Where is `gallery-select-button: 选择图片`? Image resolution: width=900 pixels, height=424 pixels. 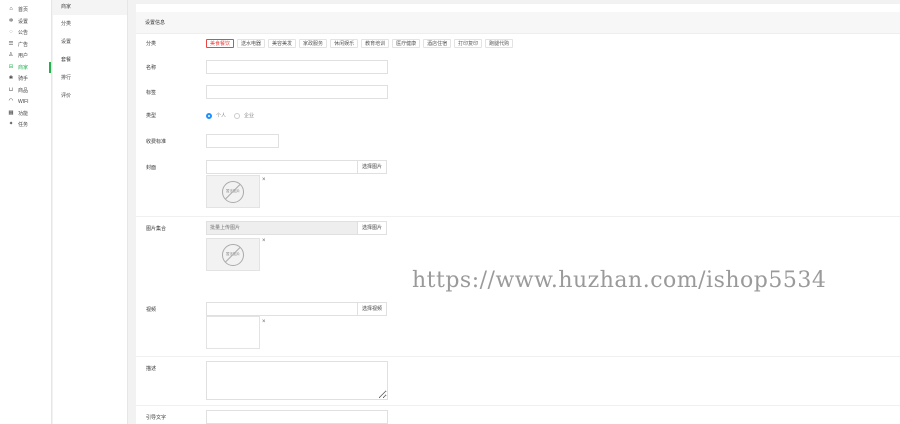 gallery-select-button: 选择图片 is located at coordinates (373, 228).